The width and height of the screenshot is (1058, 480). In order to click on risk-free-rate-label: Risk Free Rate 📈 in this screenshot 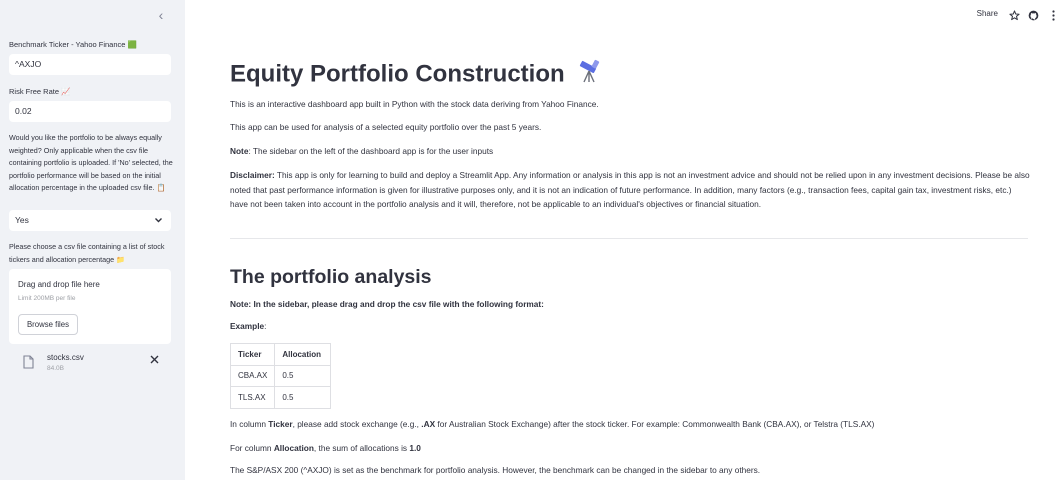, I will do `click(40, 91)`.